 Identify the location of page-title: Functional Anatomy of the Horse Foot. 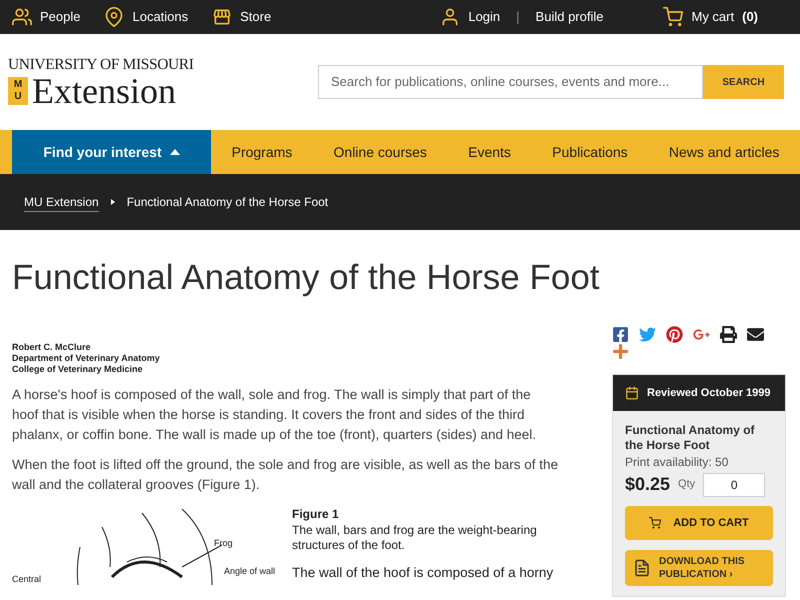
(306, 278).